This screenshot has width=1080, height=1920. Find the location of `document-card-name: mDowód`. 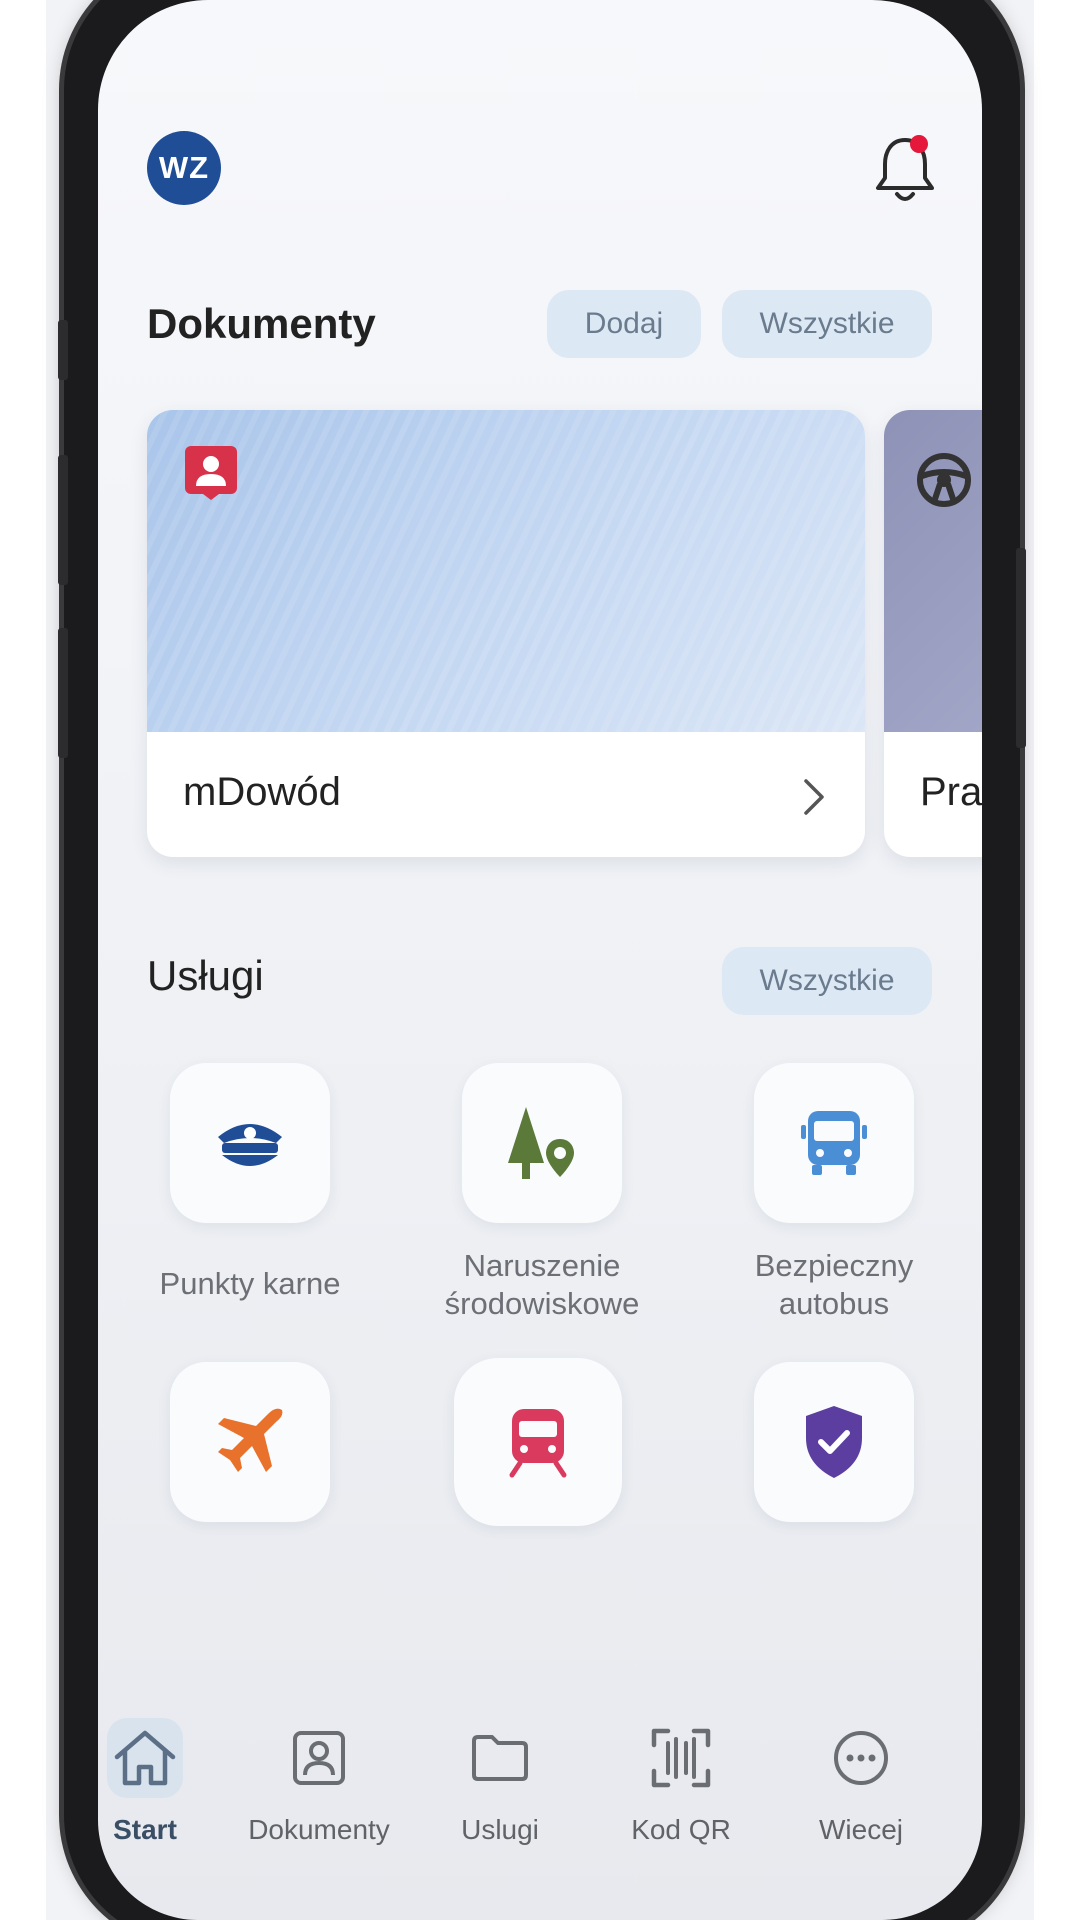

document-card-name: mDowód is located at coordinates (262, 792).